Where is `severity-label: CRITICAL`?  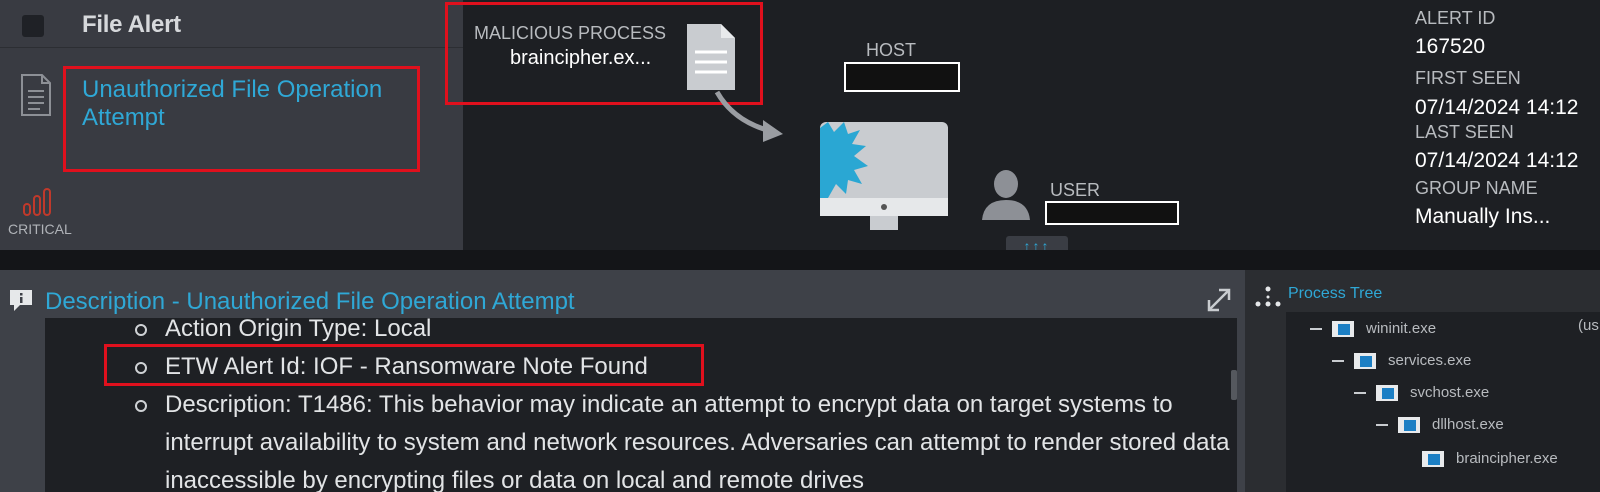
severity-label: CRITICAL is located at coordinates (40, 229).